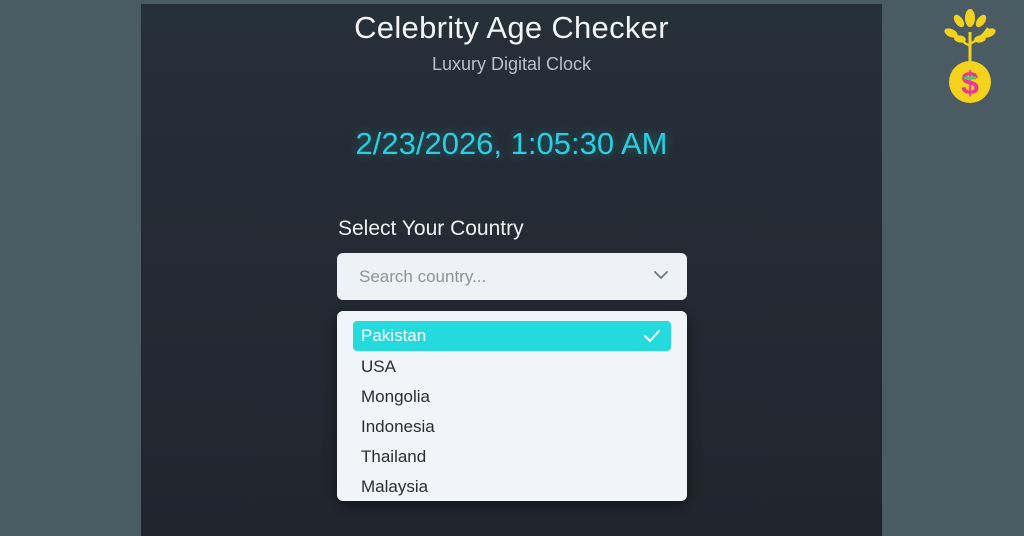 The image size is (1024, 536). I want to click on option-label: Indonesia, so click(398, 426).